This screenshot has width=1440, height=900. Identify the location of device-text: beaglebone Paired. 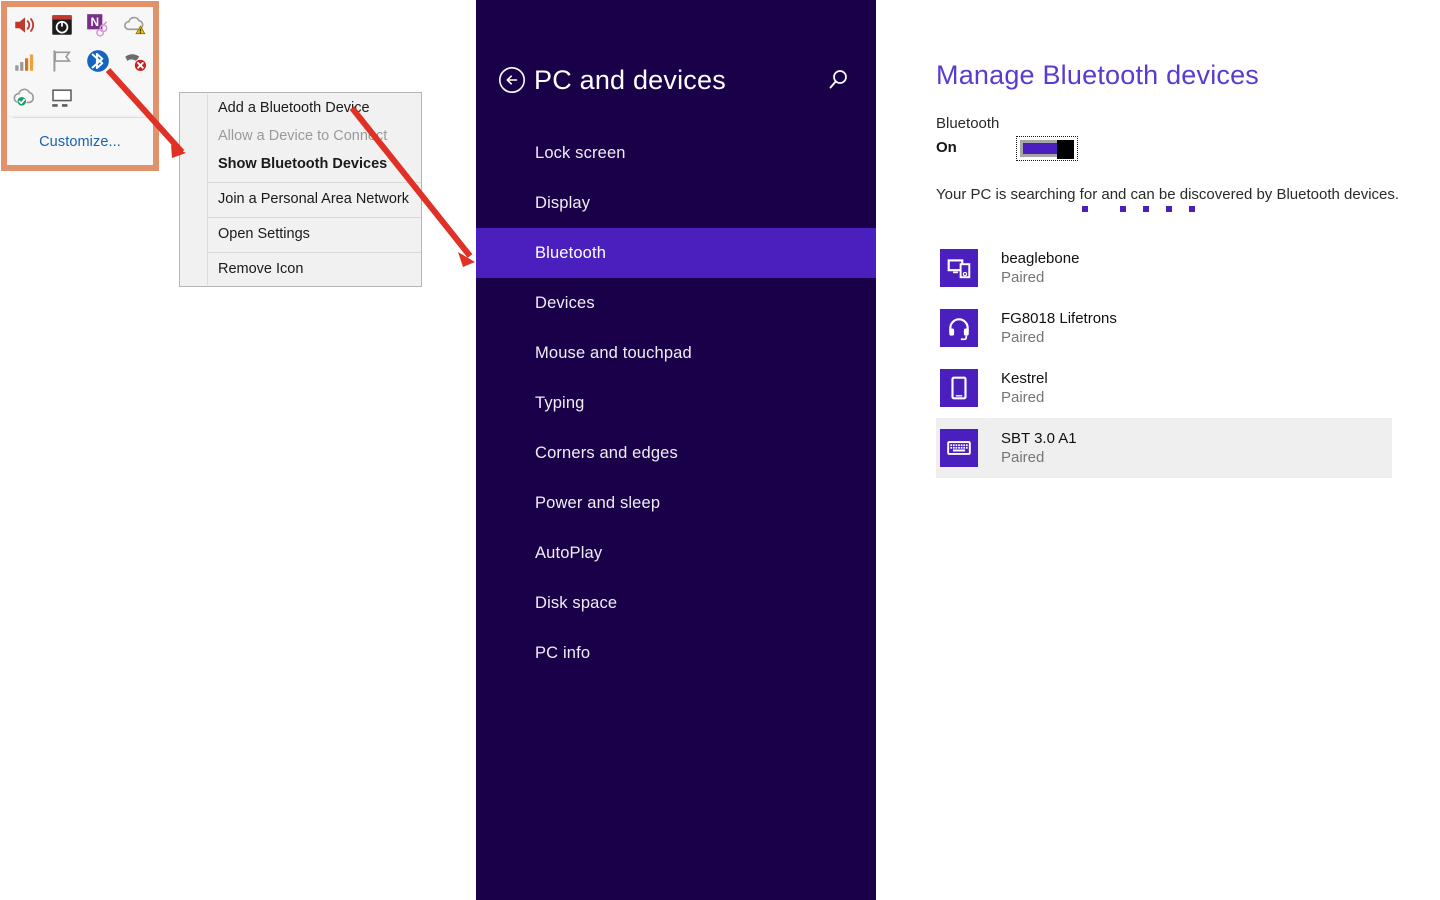
(1040, 268).